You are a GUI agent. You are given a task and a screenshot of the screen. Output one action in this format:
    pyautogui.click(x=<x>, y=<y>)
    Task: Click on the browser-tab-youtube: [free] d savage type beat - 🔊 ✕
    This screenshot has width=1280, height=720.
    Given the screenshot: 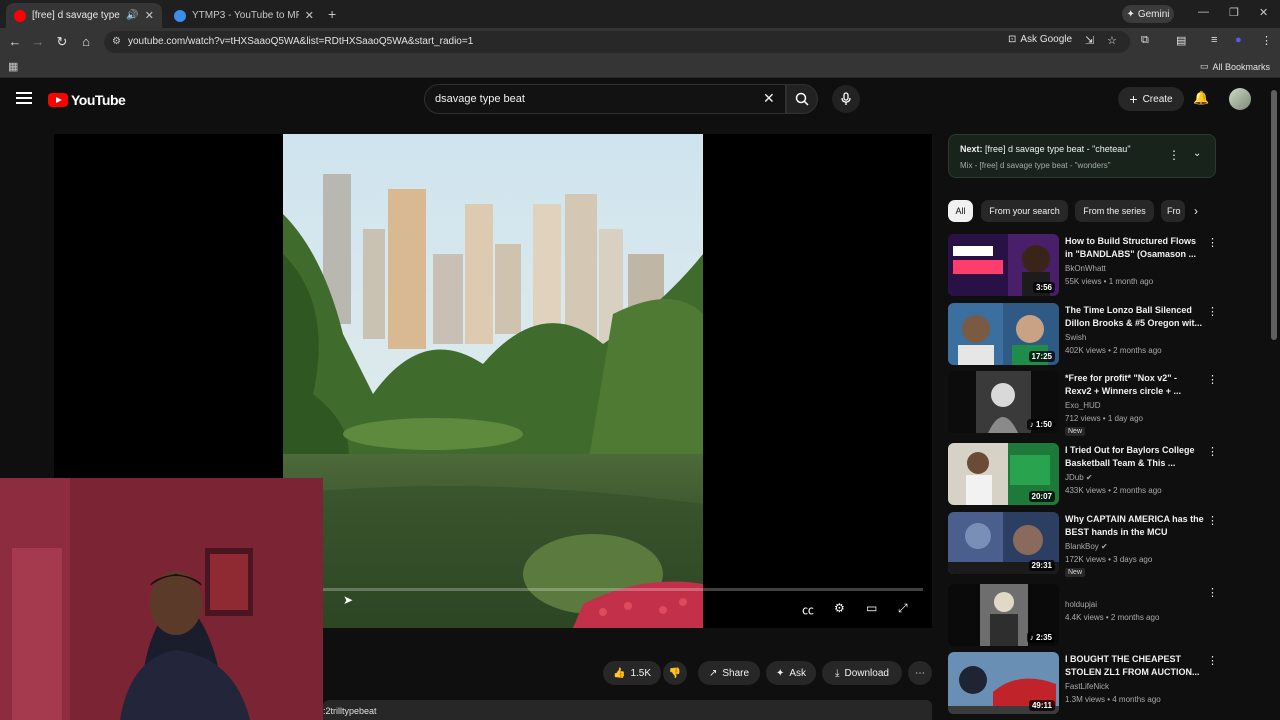 What is the action you would take?
    pyautogui.click(x=84, y=15)
    